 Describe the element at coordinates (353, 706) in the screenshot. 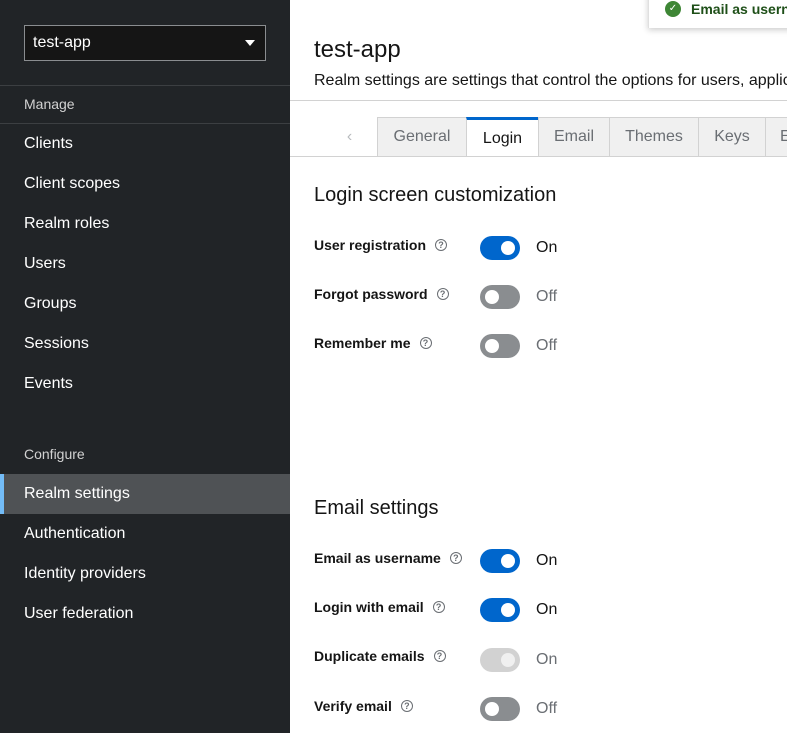

I see `field-label: Verify email` at that location.